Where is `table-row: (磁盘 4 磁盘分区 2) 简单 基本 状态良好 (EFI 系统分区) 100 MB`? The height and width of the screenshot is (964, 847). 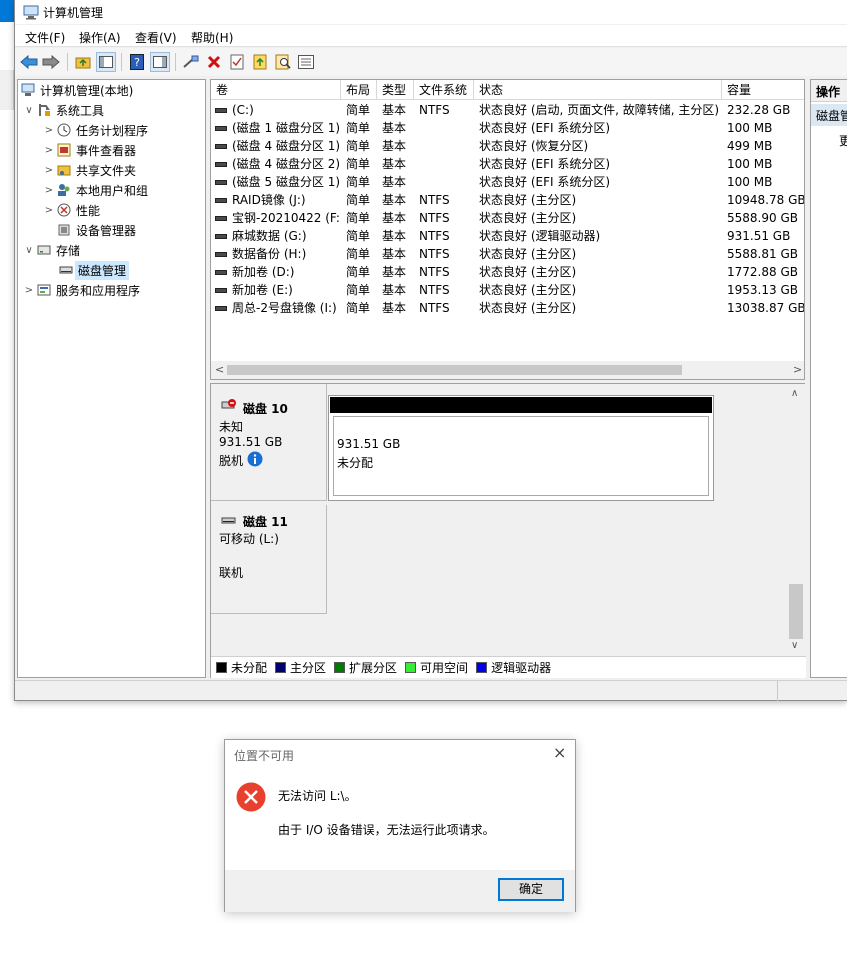
table-row: (磁盘 4 磁盘分区 2) 简单 基本 状态良好 (EFI 系统分区) 100 MB is located at coordinates (507, 164).